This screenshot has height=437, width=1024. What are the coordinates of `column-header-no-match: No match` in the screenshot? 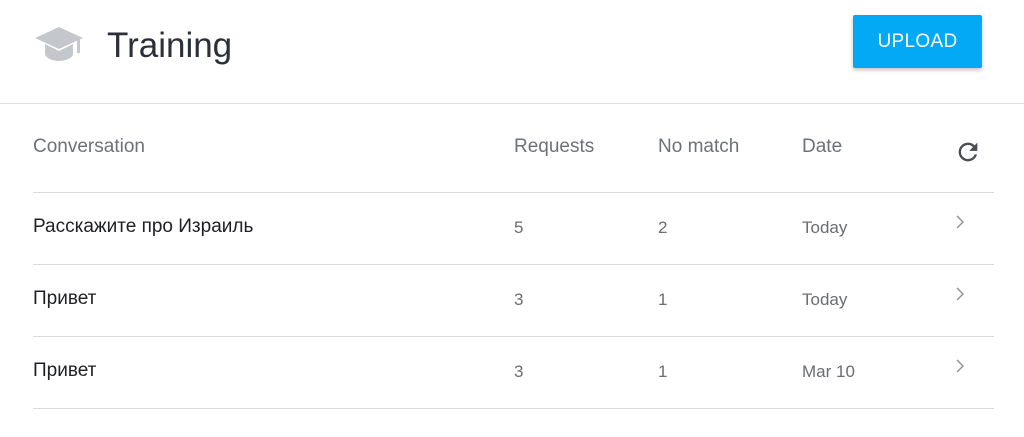 It's located at (698, 147).